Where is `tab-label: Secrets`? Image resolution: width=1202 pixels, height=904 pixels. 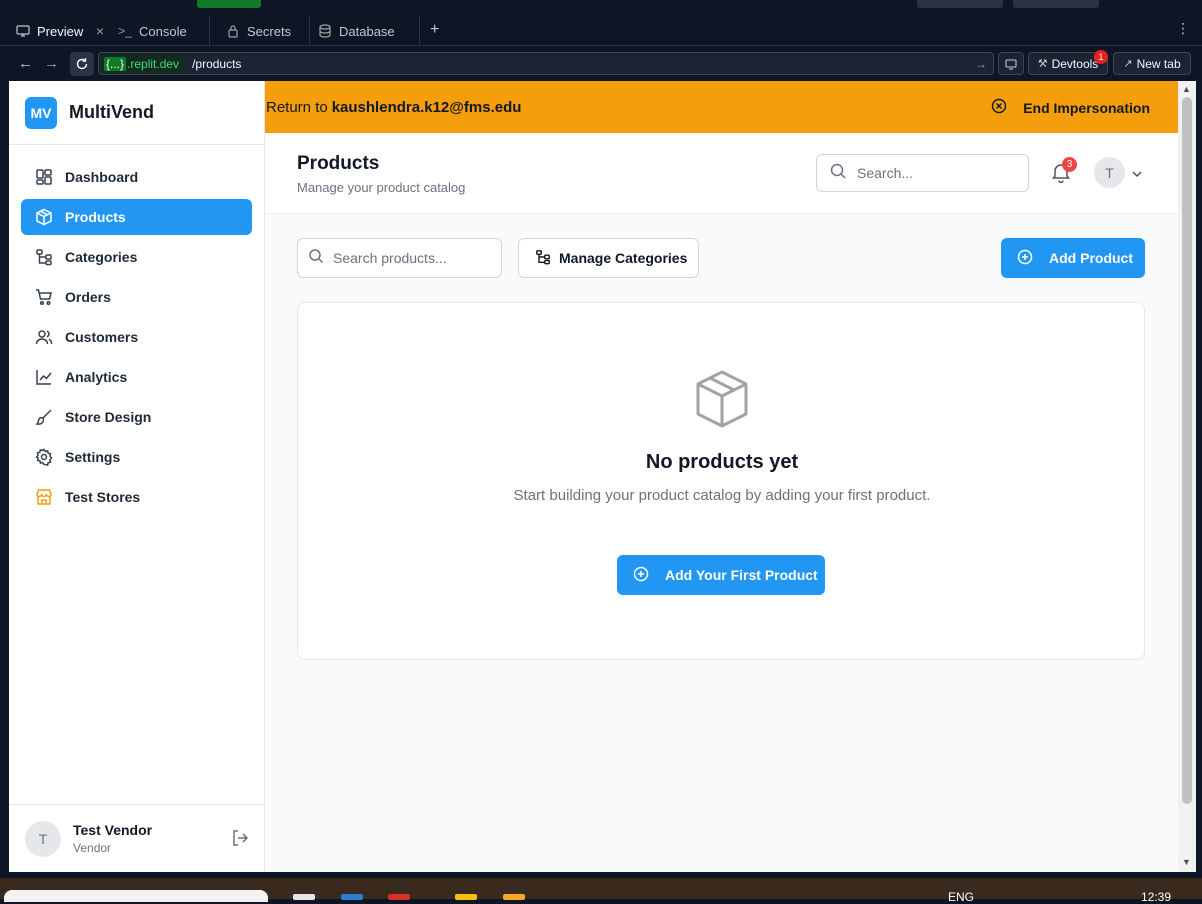
tab-label: Secrets is located at coordinates (269, 31).